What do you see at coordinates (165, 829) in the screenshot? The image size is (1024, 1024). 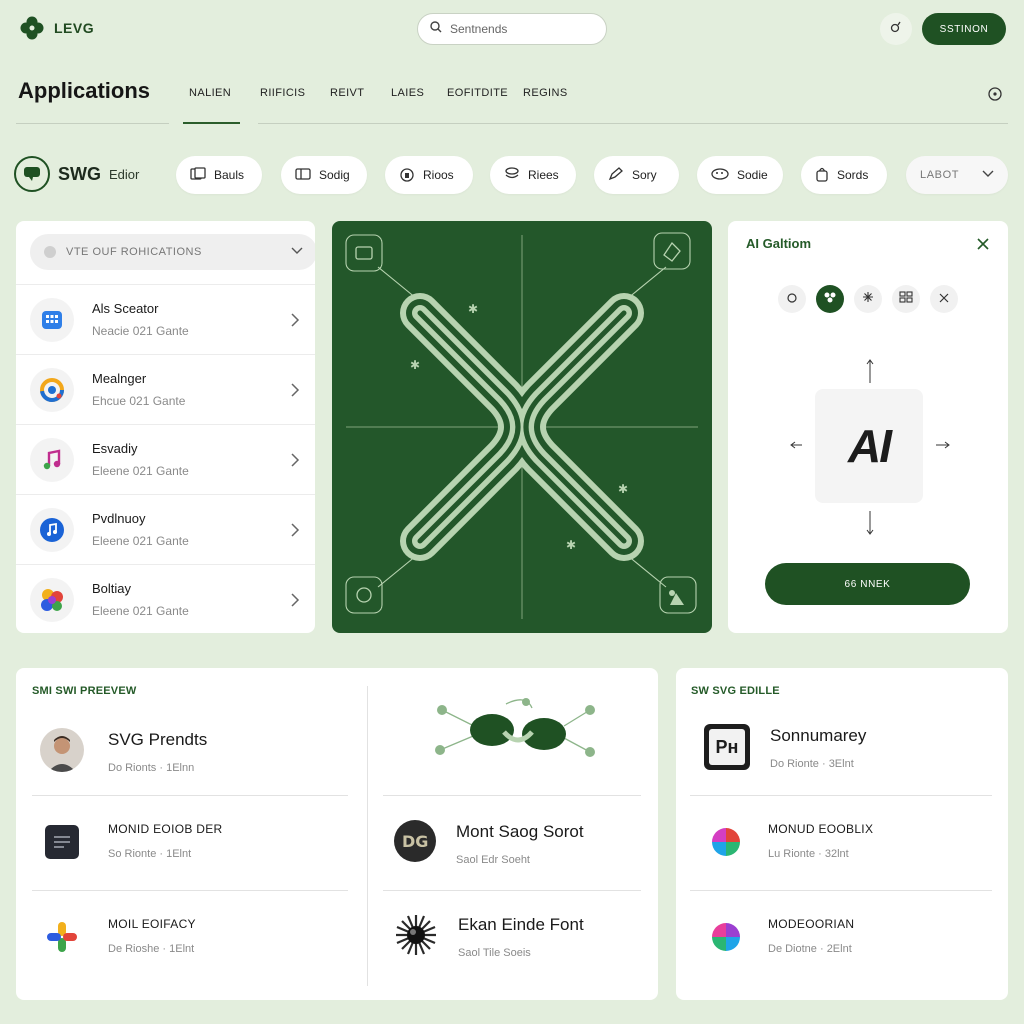 I see `row-title: MONID EOIOB DER` at bounding box center [165, 829].